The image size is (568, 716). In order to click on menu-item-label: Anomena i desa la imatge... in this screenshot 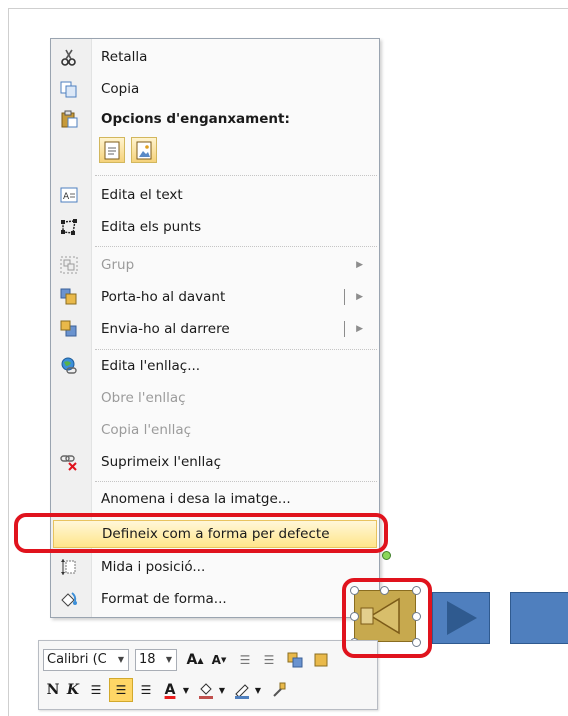, I will do `click(196, 499)`.